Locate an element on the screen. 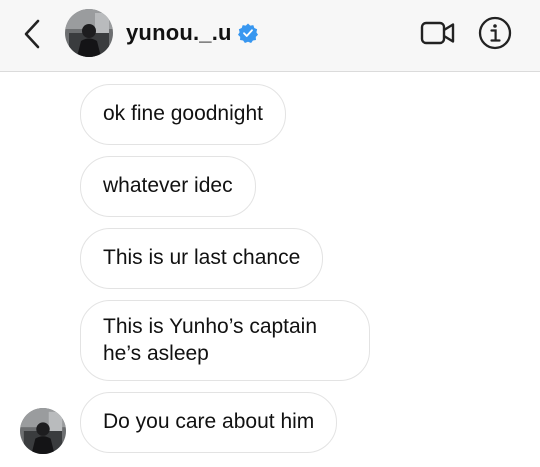  message-bubble: whatever idec is located at coordinates (168, 186).